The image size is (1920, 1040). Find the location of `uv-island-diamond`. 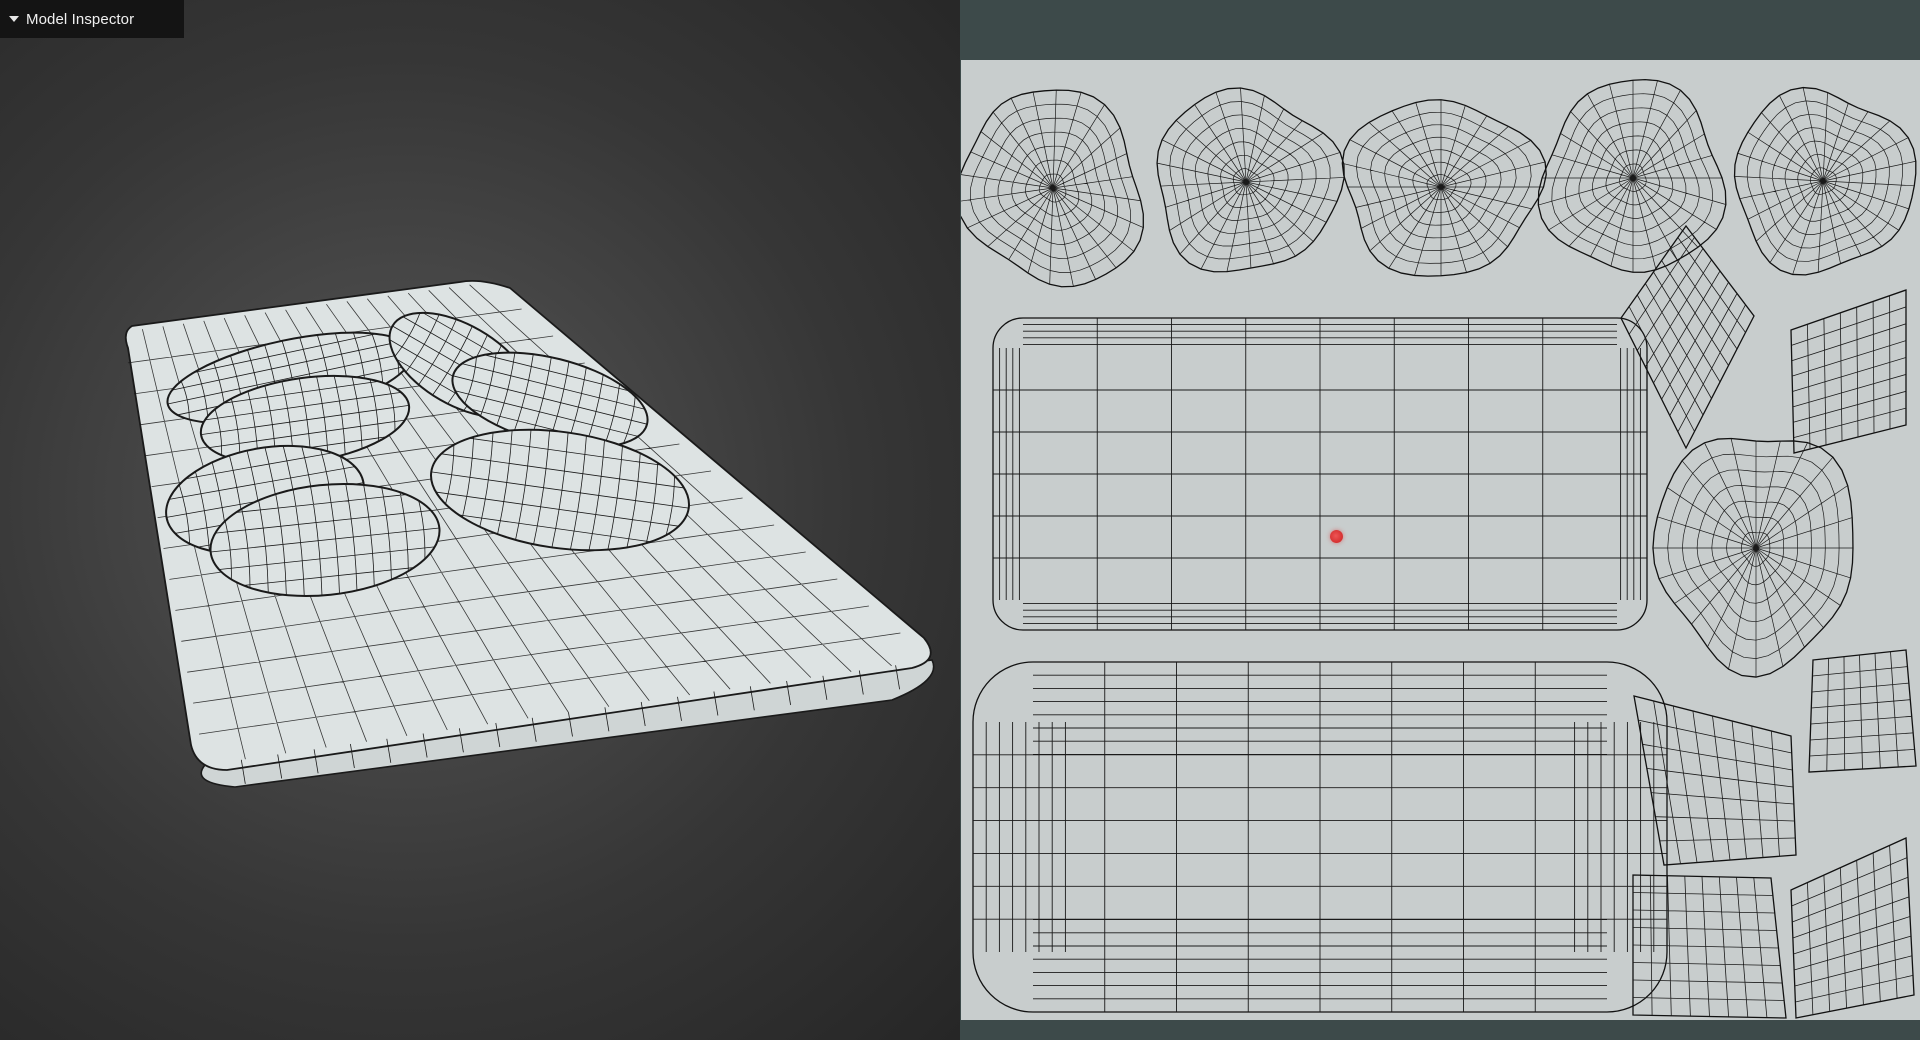

uv-island-diamond is located at coordinates (1687, 337).